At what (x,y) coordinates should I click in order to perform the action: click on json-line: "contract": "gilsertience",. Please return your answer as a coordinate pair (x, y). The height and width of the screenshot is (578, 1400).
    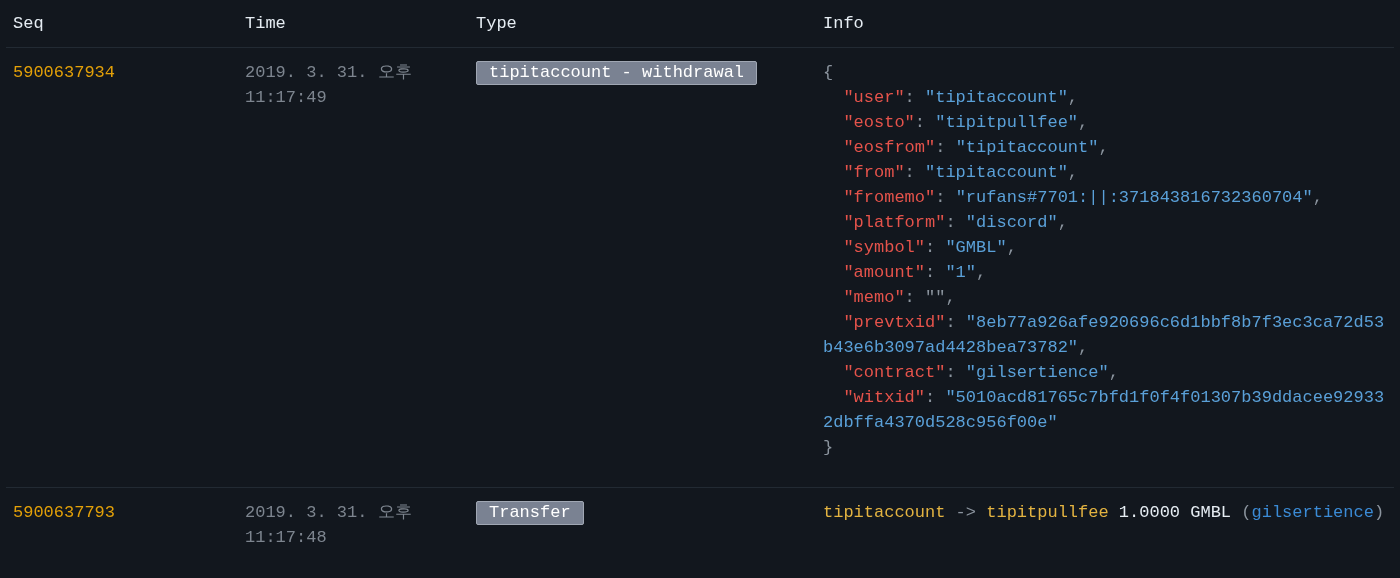
    Looking at the image, I should click on (981, 373).